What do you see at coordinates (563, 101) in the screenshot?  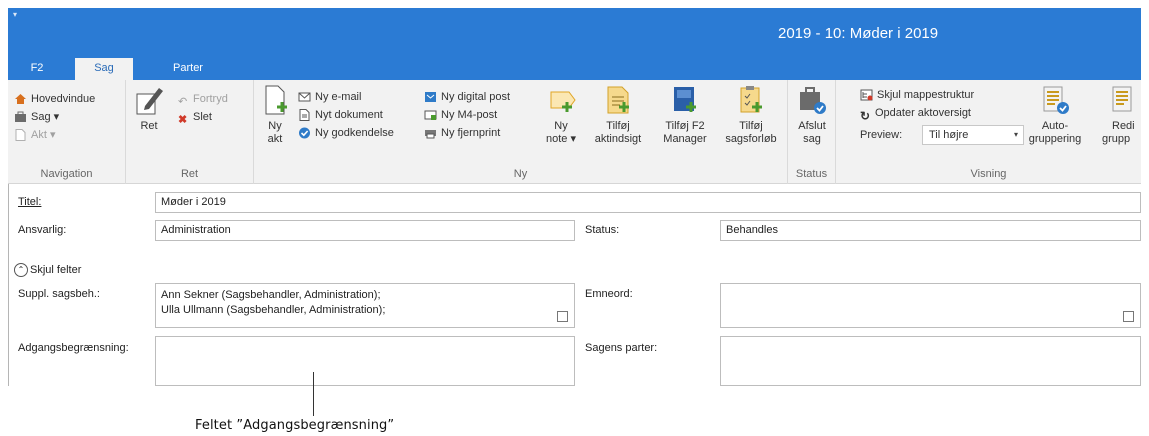 I see `note-icon` at bounding box center [563, 101].